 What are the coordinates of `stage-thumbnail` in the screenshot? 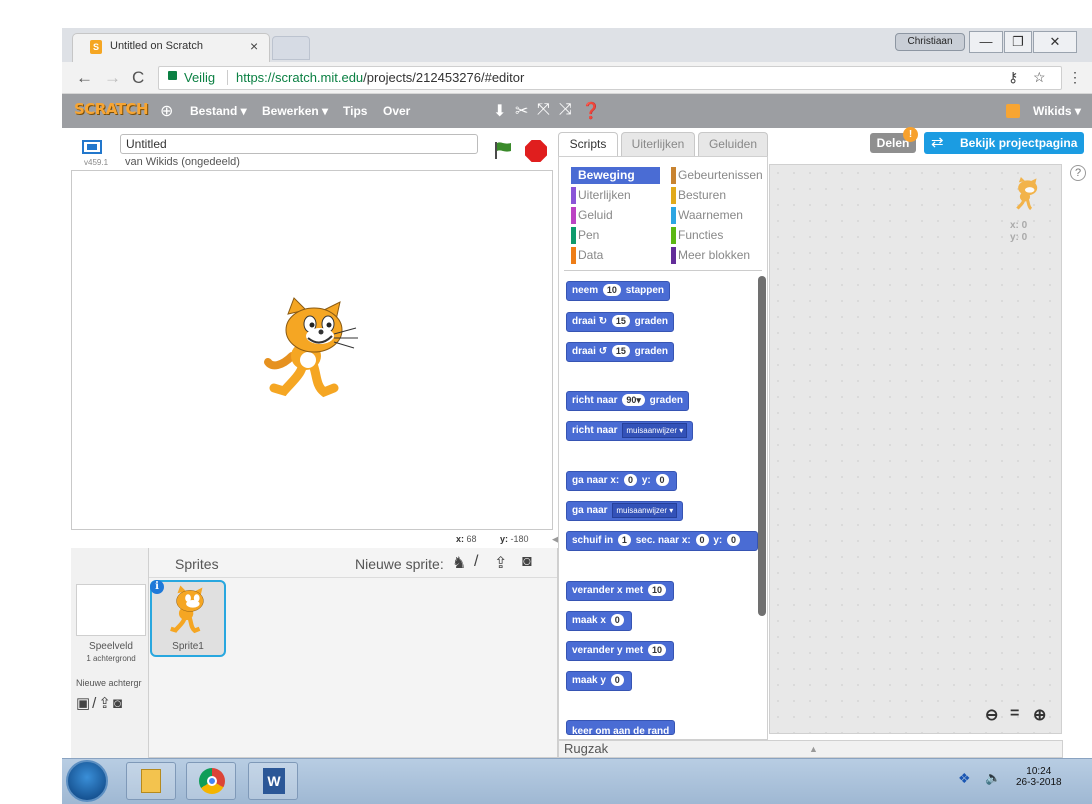 It's located at (111, 610).